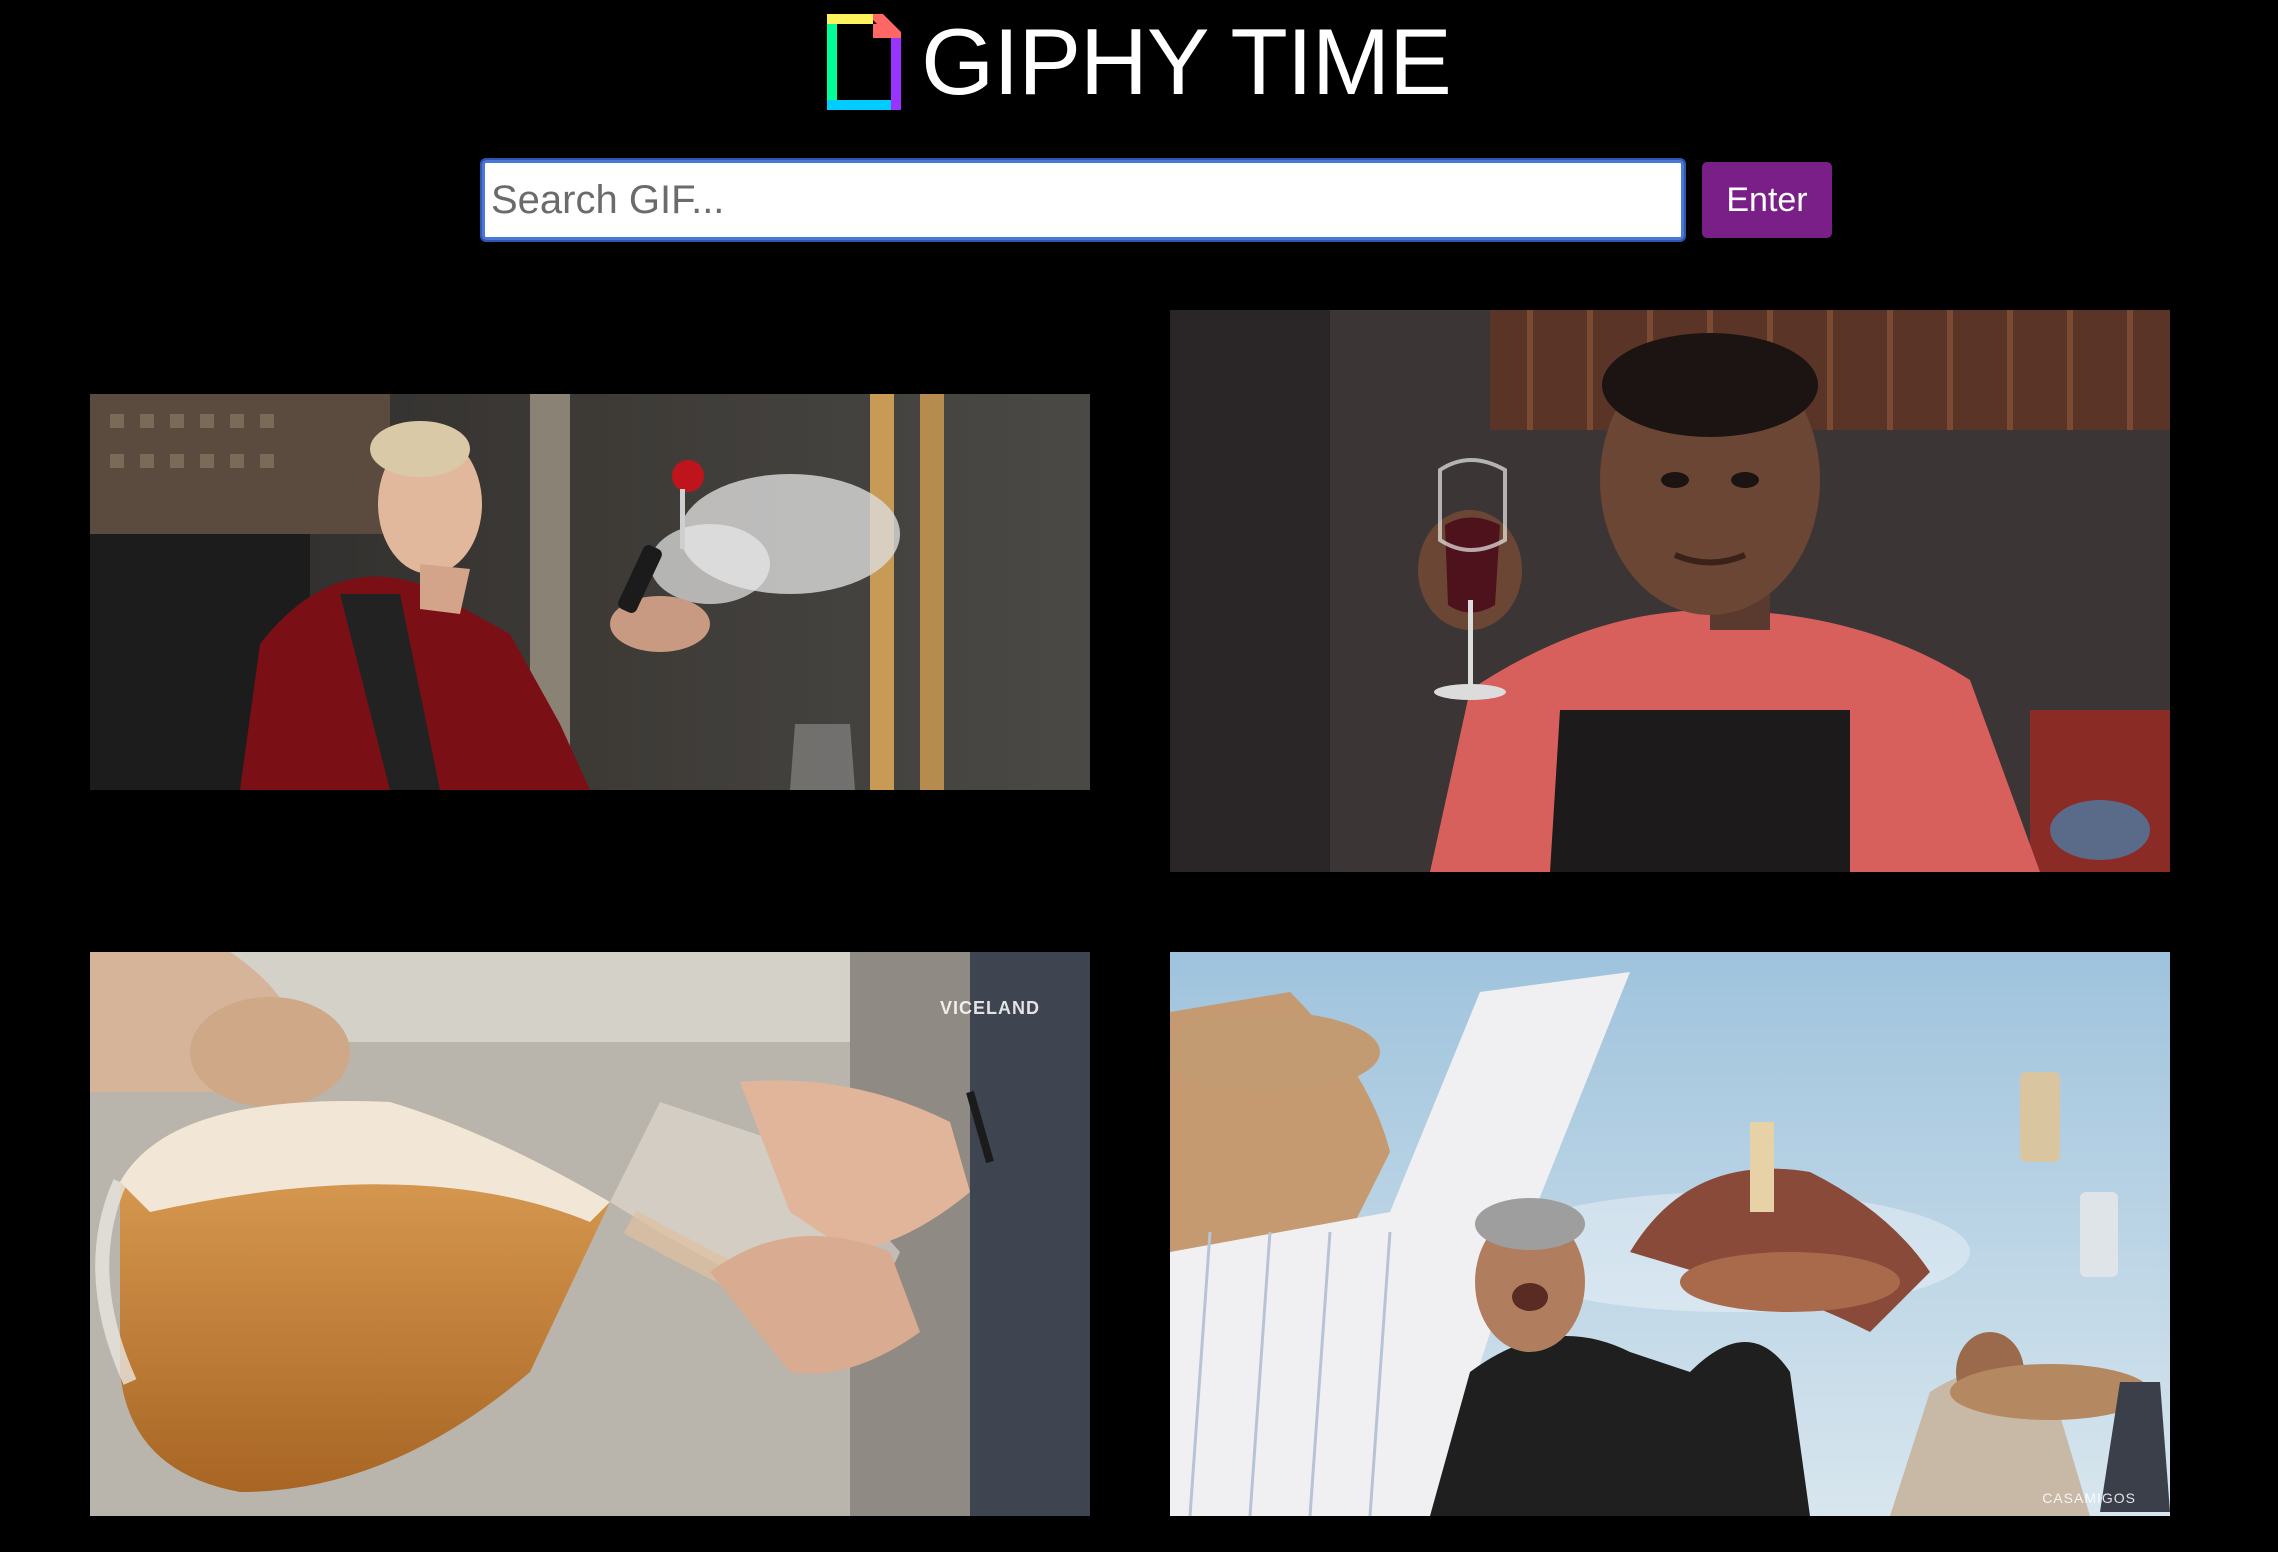  I want to click on search-bar: Enter, so click(1156, 200).